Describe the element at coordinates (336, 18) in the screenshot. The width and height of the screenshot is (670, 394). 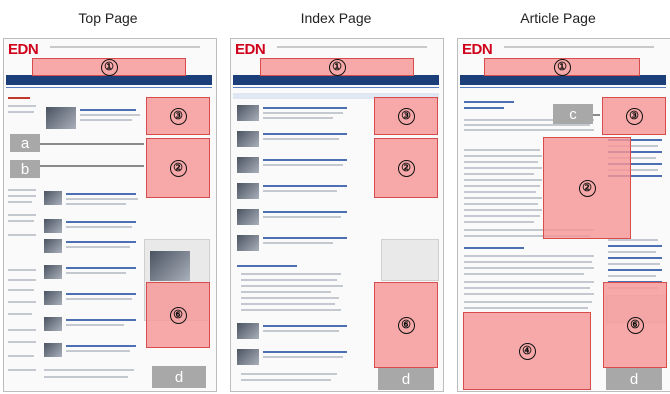
I see `column-title-index-page: Index Page` at that location.